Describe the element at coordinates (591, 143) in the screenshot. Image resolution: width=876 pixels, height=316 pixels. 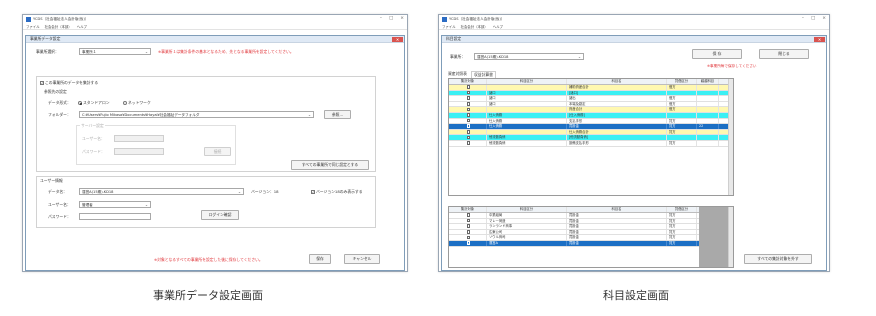
I see `table-row: 他流動負債 設備支払手形 貸方` at that location.